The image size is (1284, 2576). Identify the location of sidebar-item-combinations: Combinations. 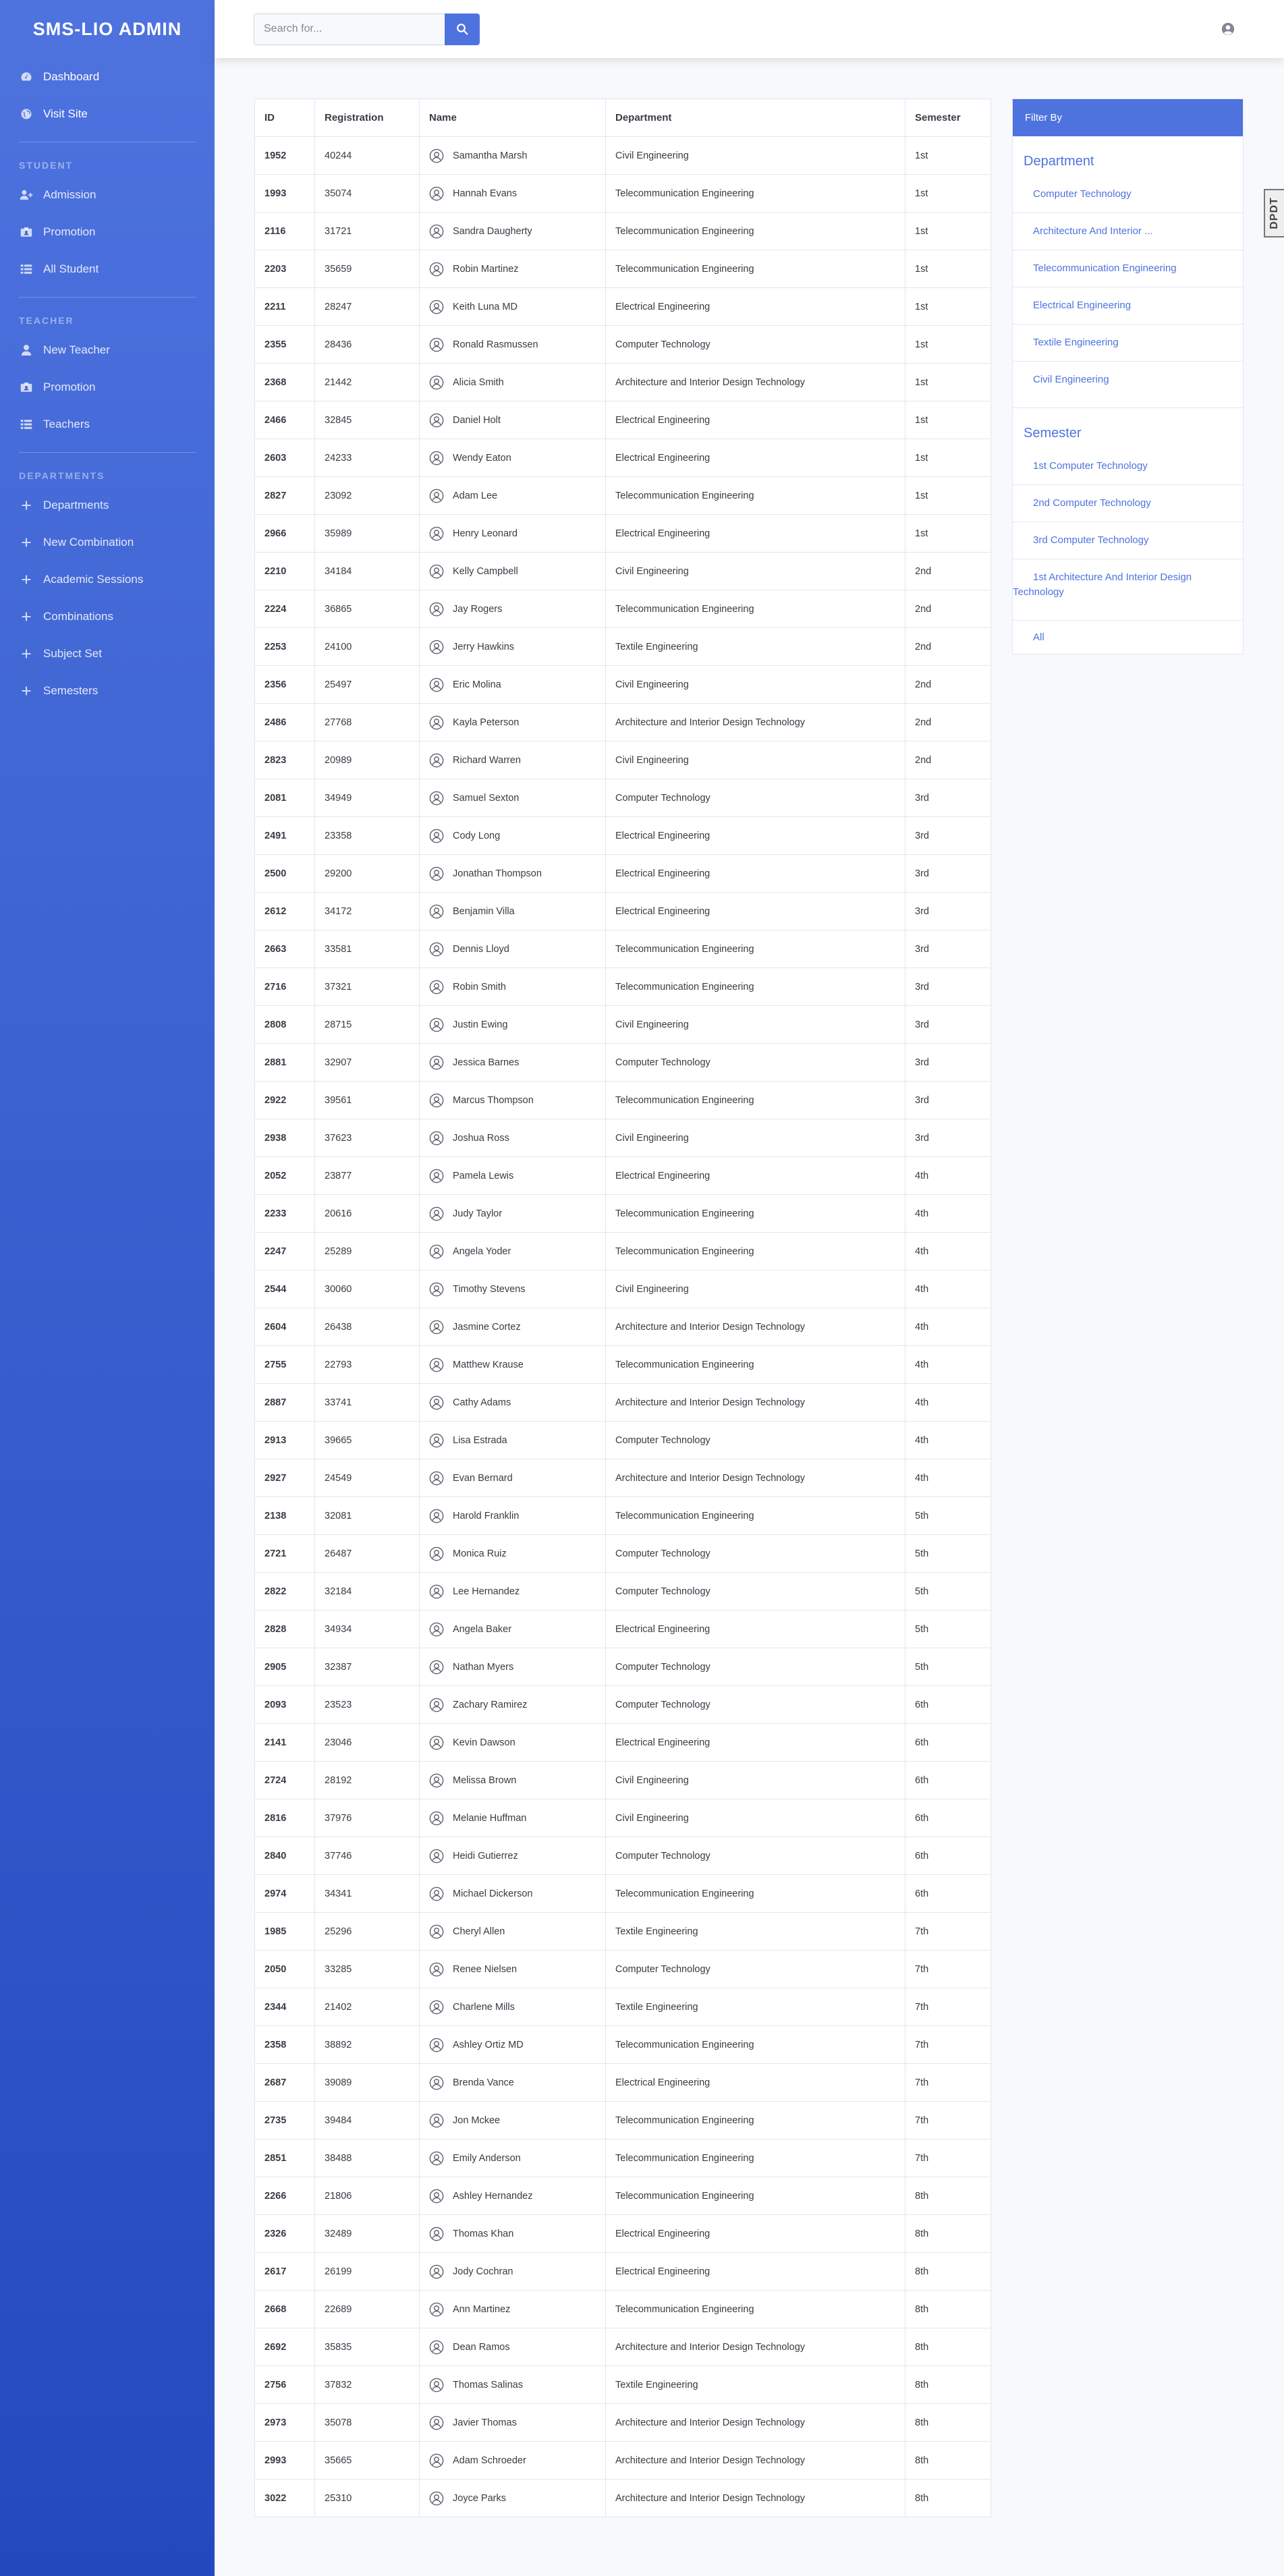
(107, 616).